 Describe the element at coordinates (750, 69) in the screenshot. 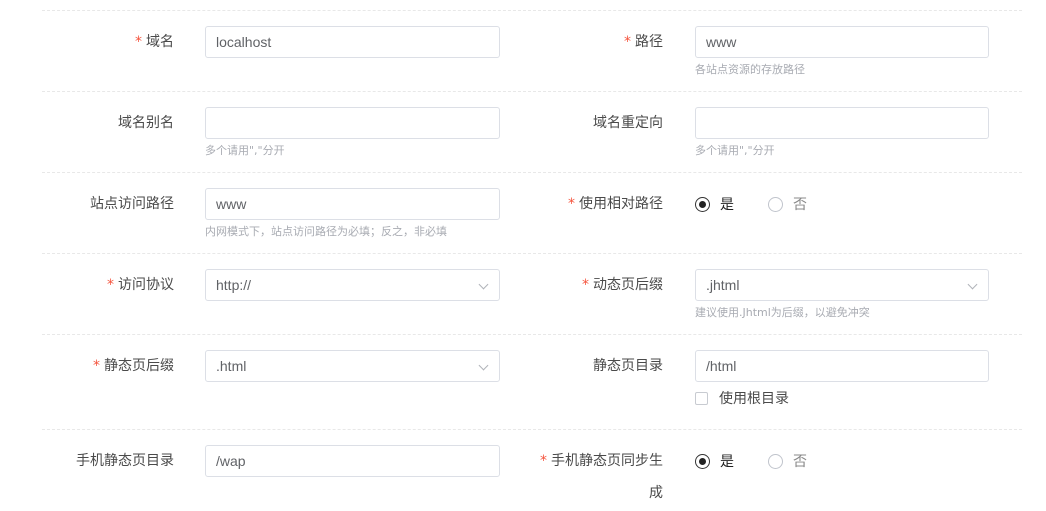

I see `path-hint: 各站点资源的存放路径` at that location.